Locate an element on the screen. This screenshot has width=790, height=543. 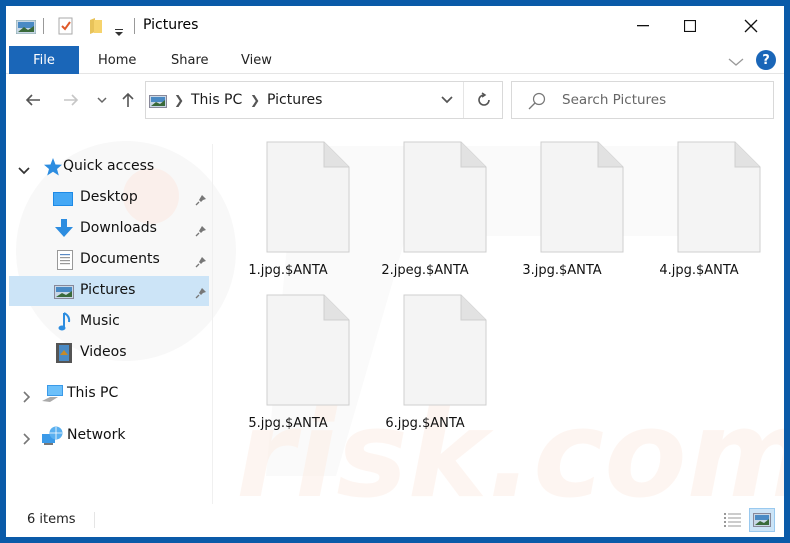
up-button is located at coordinates (128, 100).